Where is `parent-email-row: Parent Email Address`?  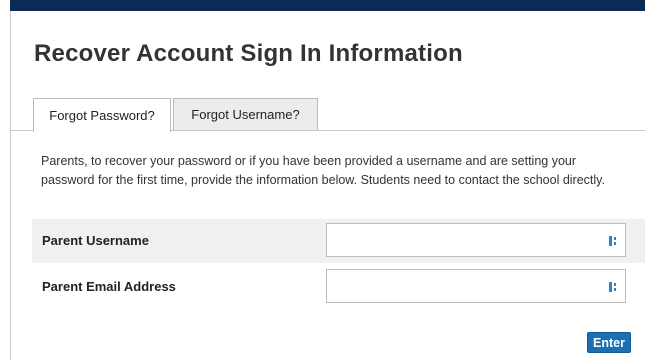
parent-email-row: Parent Email Address is located at coordinates (338, 287).